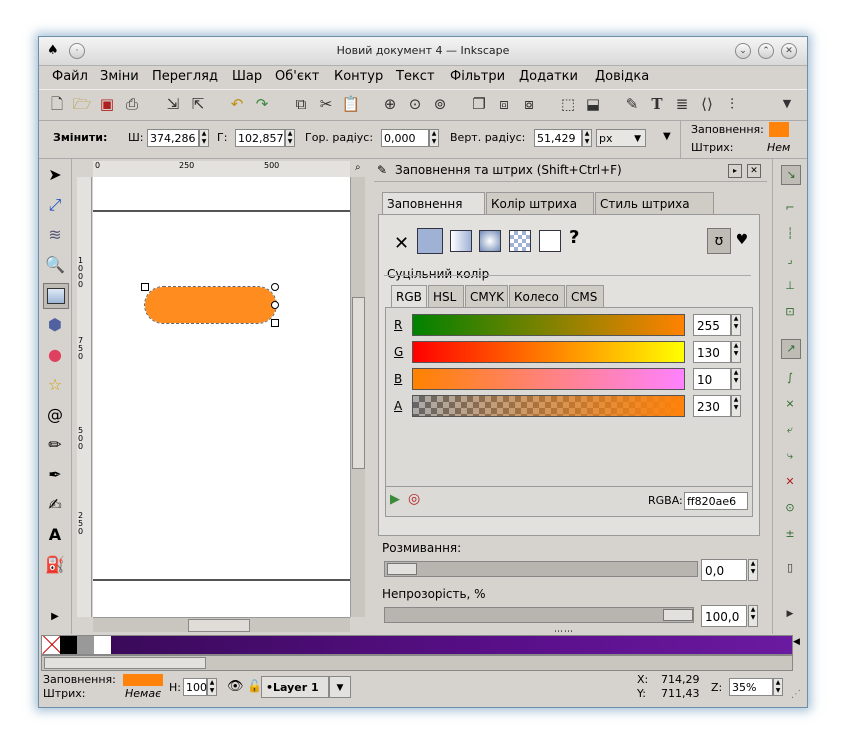 The width and height of the screenshot is (843, 743). Describe the element at coordinates (736, 406) in the screenshot. I see `alpha-spinner: ▲ ▼` at that location.